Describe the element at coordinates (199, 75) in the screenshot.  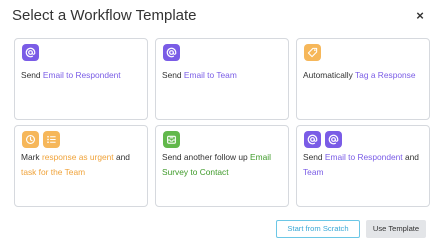
I see `template-description: Send Email to Team` at that location.